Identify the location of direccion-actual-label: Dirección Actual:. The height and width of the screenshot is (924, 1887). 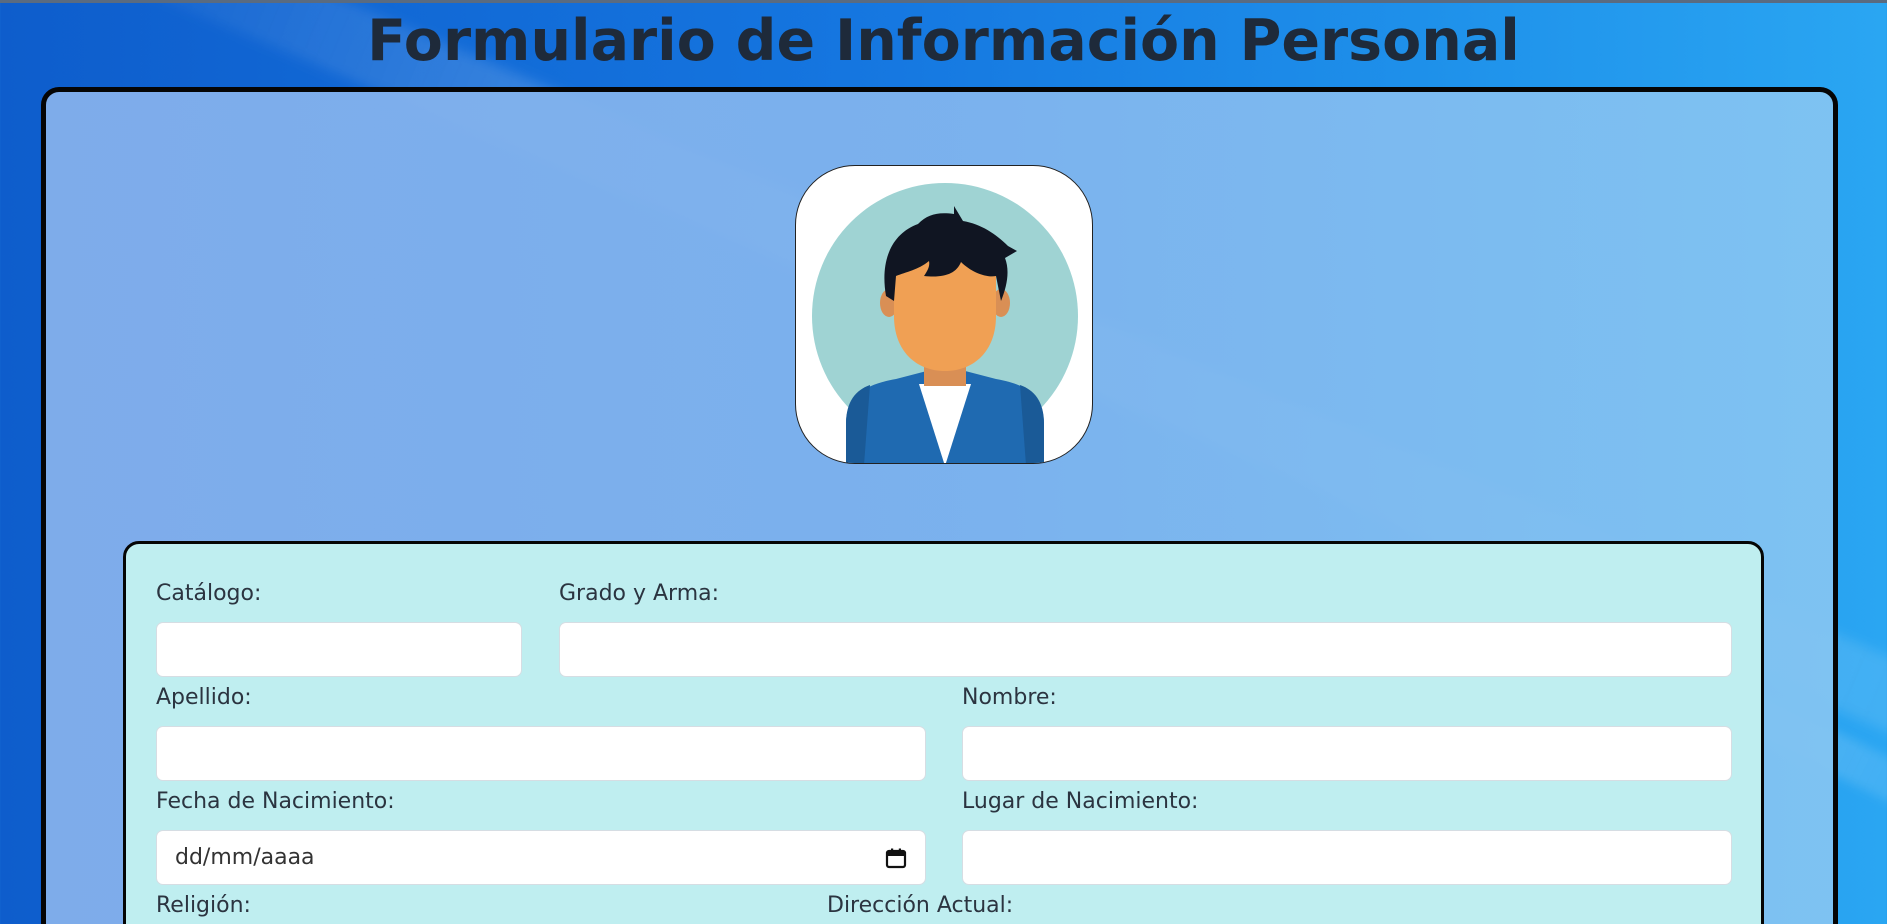
(920, 905).